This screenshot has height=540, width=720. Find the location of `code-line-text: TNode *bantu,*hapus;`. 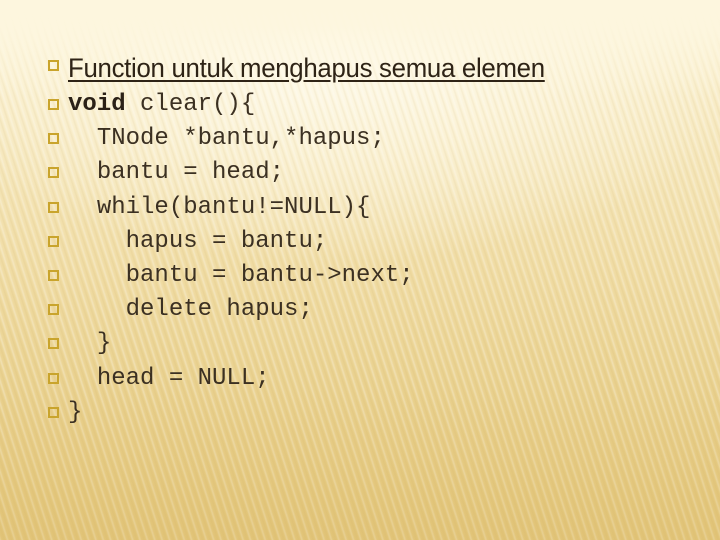

code-line-text: TNode *bantu,*hapus; is located at coordinates (226, 139).